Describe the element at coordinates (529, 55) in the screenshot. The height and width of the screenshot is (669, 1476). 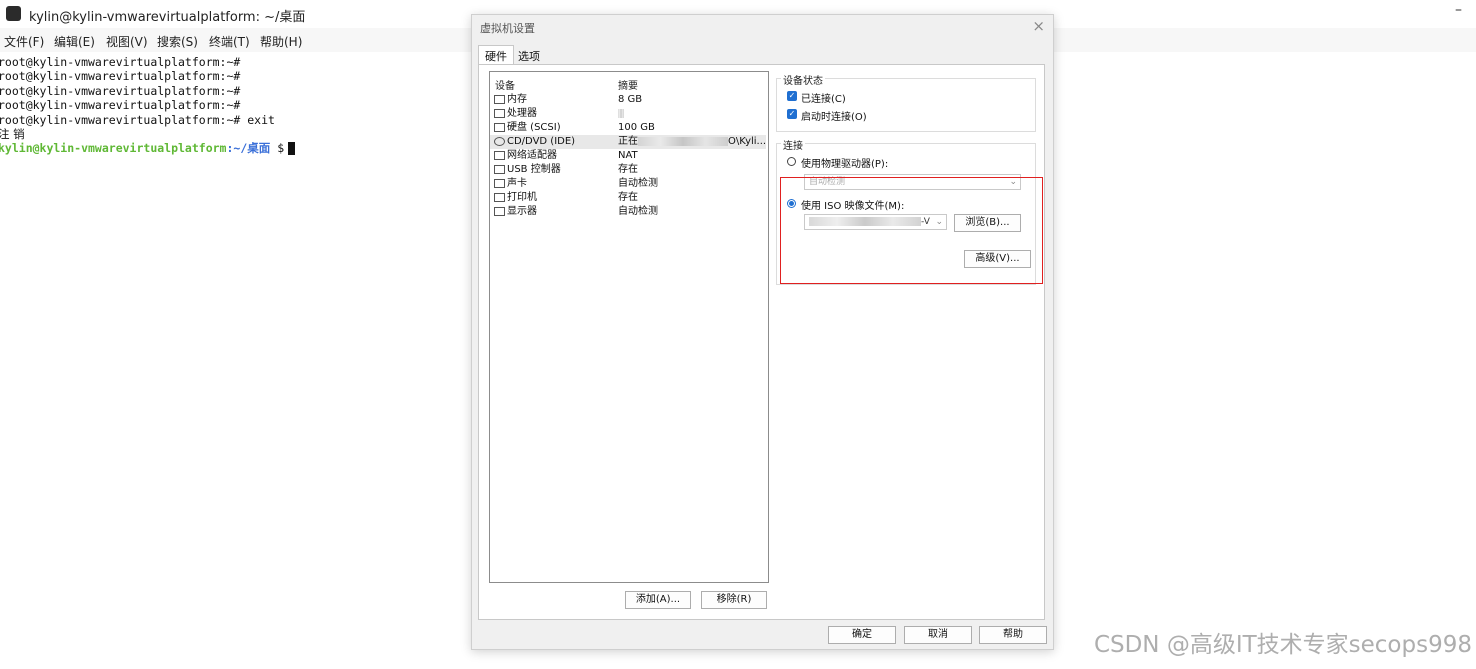
I see `tab-options: 选项` at that location.